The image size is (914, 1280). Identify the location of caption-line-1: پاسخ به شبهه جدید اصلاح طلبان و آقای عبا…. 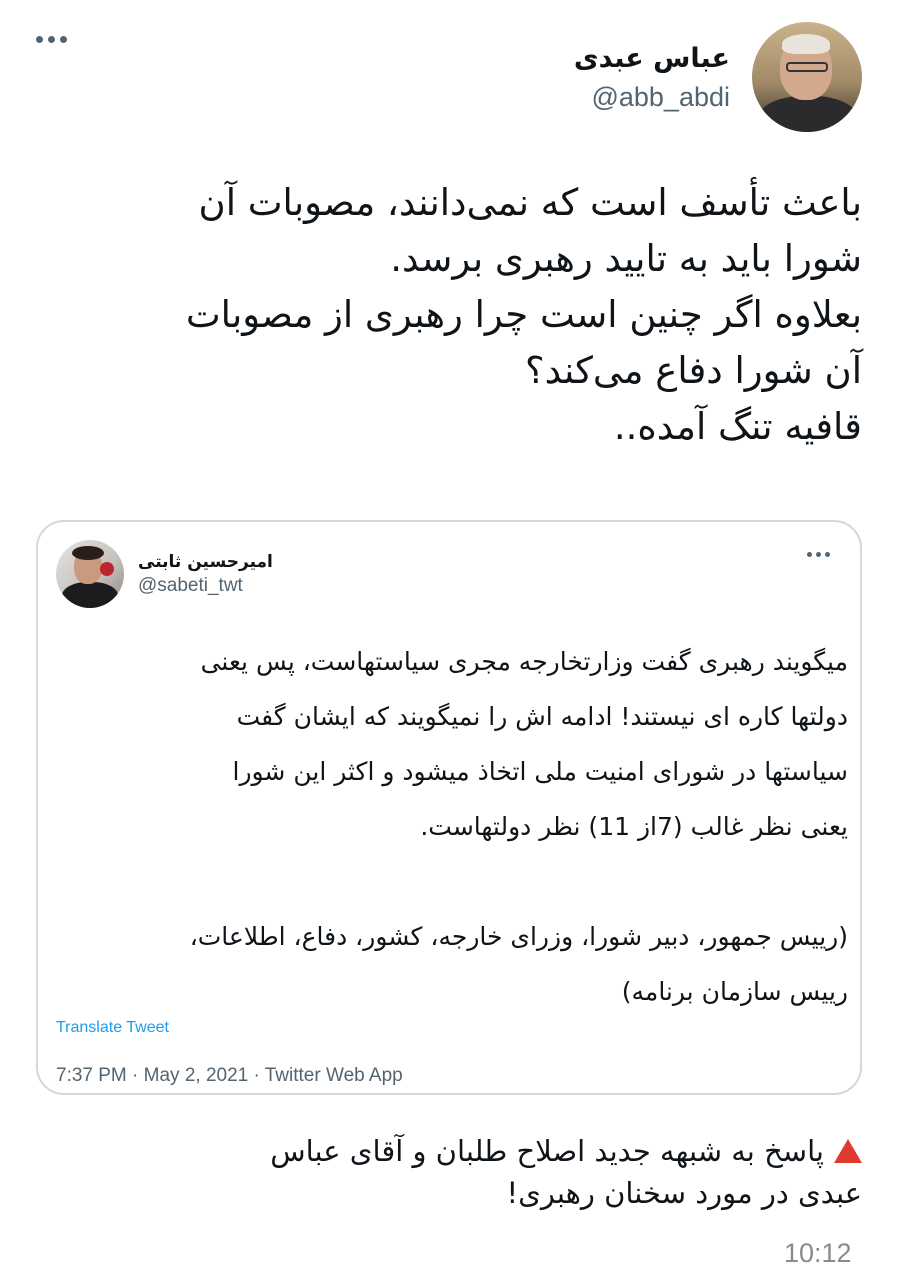
(462, 1151).